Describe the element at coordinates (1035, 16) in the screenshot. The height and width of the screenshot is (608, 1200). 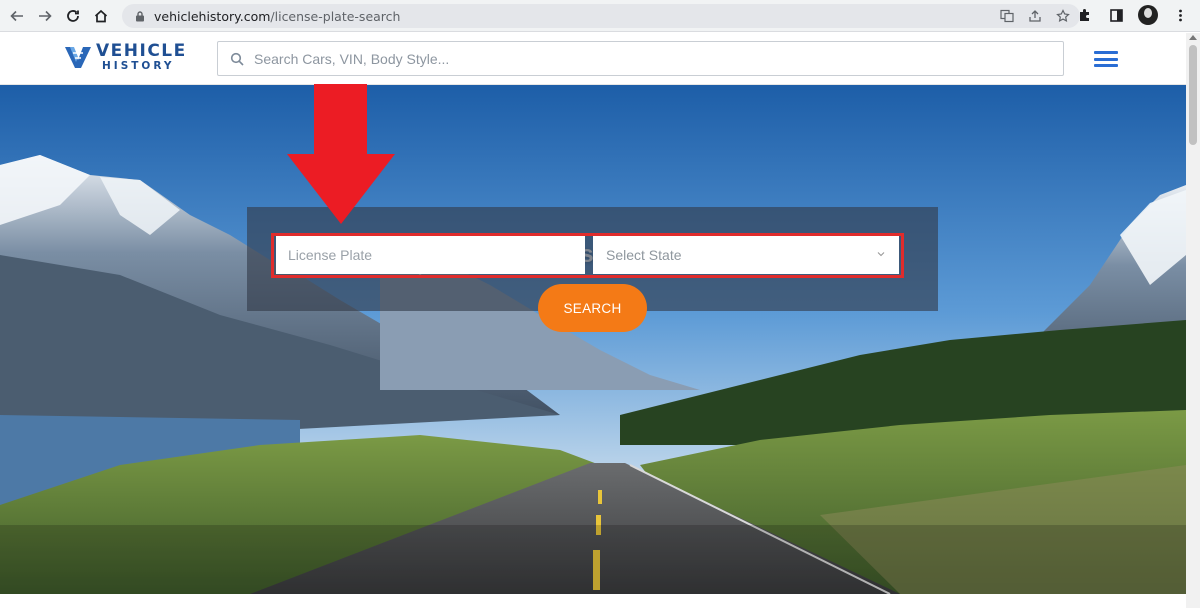
I see `share-icon` at that location.